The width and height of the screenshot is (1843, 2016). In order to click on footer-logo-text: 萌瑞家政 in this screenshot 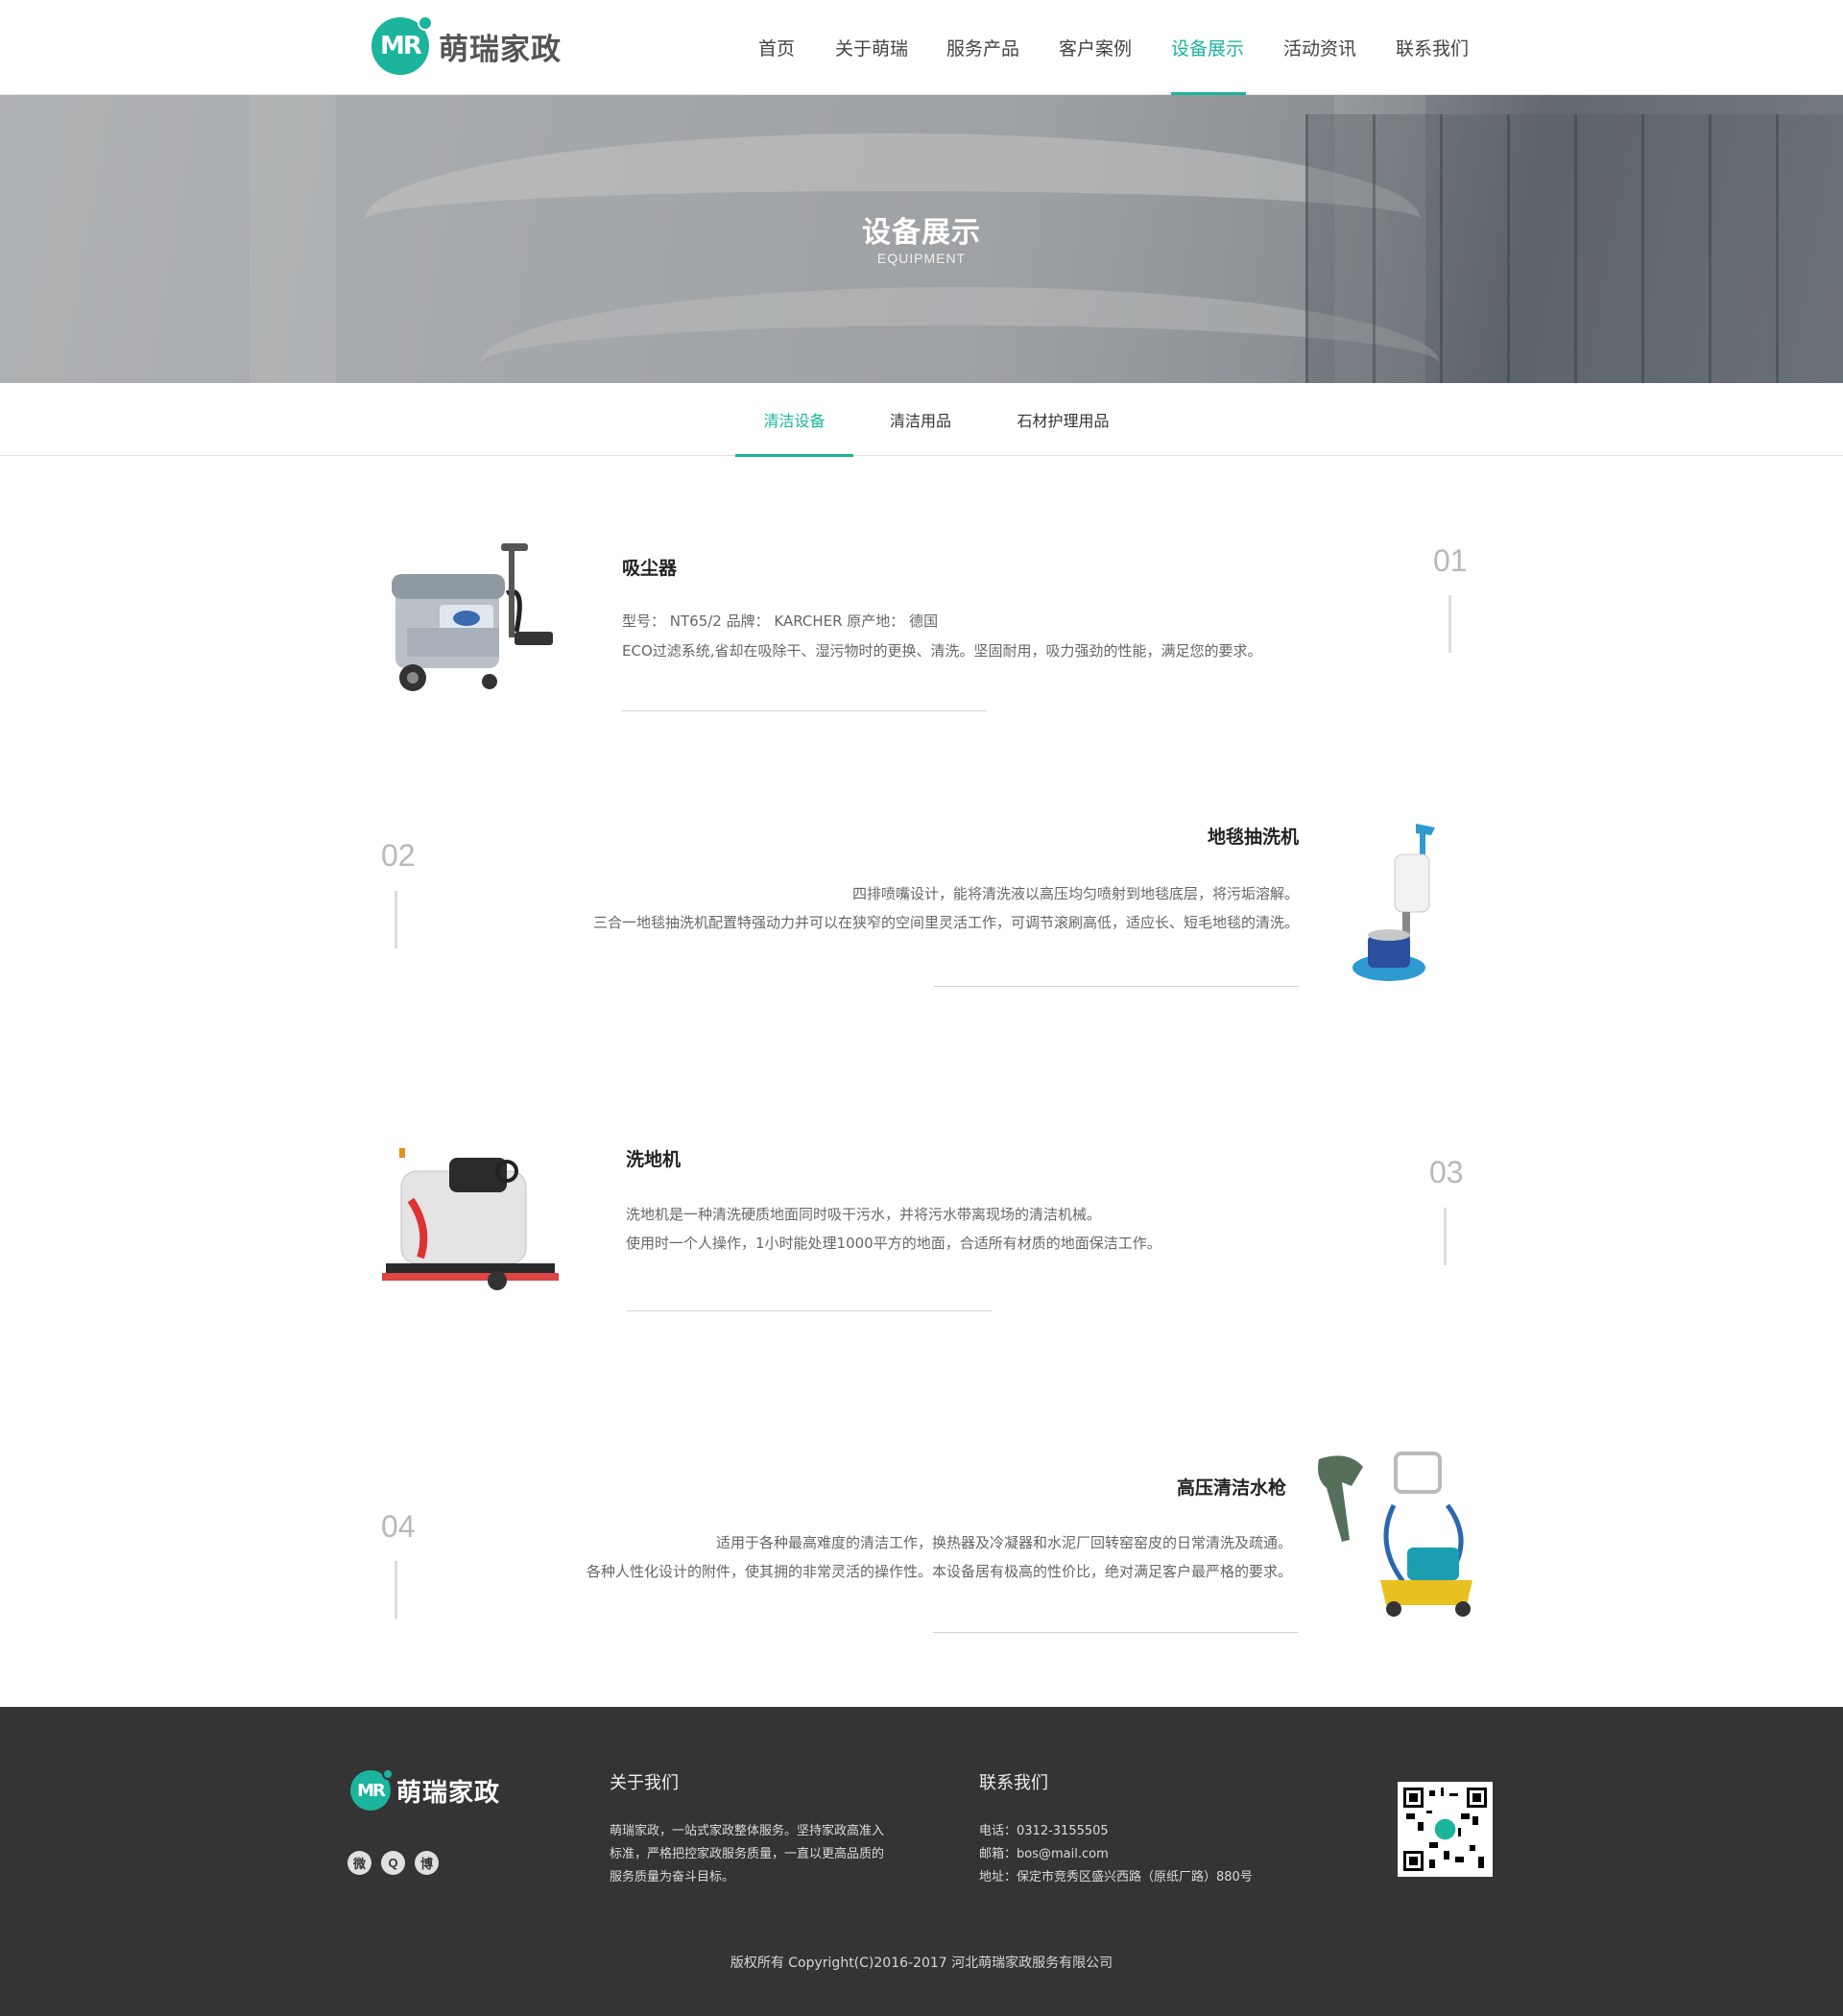, I will do `click(448, 1793)`.